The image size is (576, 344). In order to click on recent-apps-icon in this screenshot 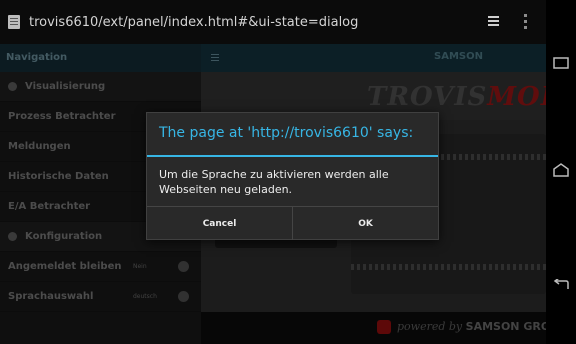, I will do `click(561, 63)`.